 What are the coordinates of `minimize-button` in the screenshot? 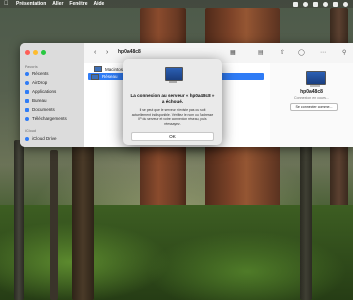 It's located at (35, 52).